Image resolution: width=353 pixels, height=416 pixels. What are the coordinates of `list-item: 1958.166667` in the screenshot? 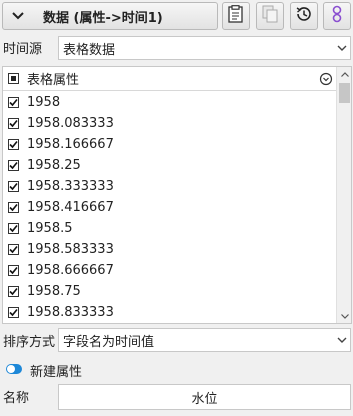 It's located at (170, 144).